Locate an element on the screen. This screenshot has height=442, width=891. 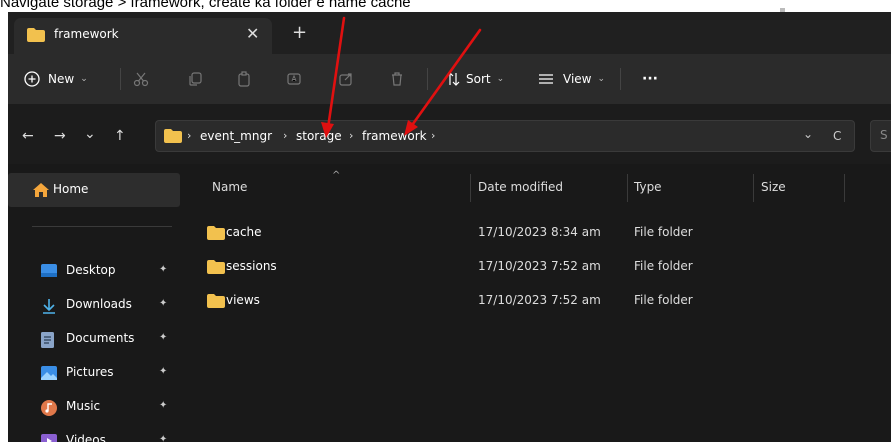
sidebar-item-desktop: Desktop ✦ is located at coordinates (94, 271).